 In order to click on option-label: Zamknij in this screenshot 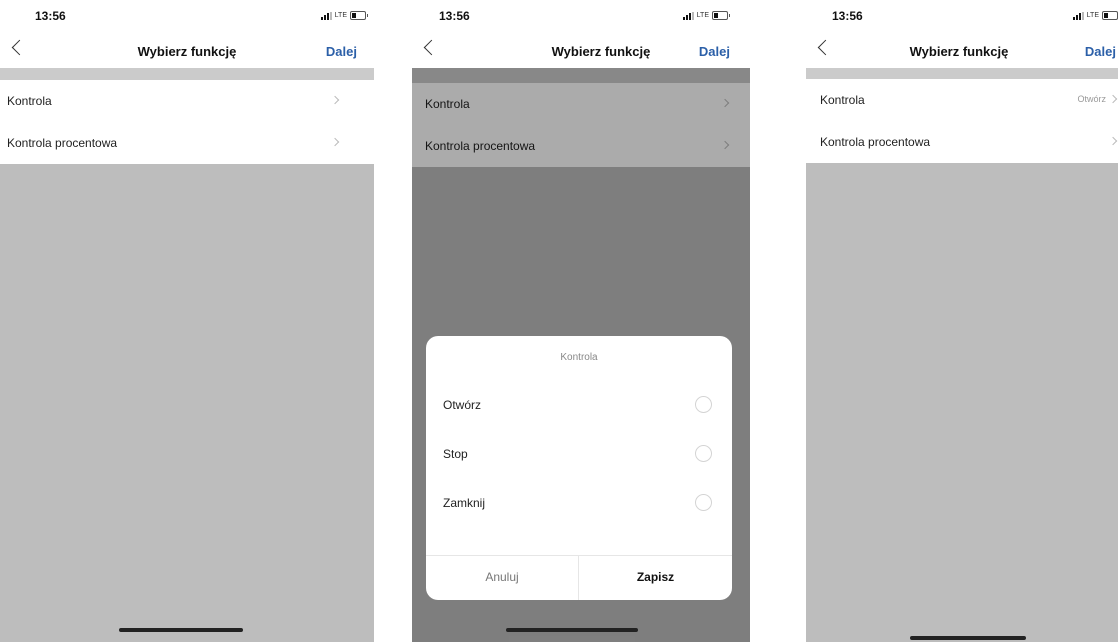, I will do `click(464, 503)`.